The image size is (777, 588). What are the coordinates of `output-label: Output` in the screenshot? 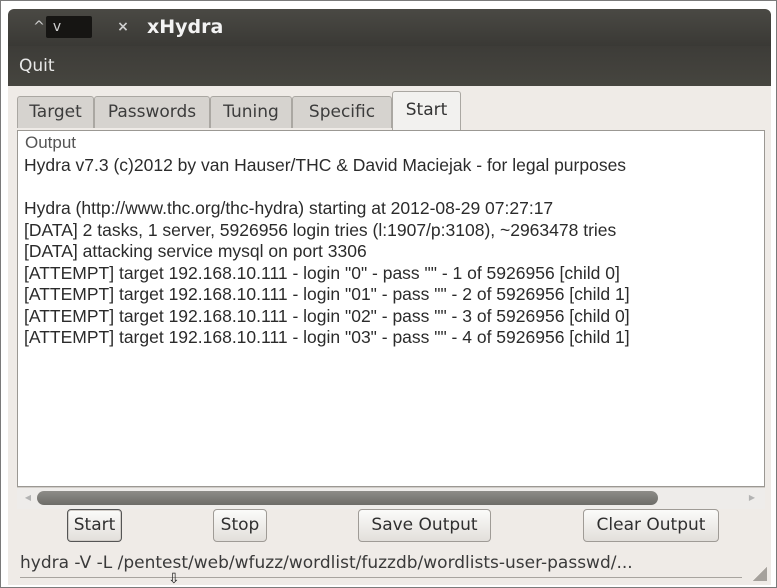 It's located at (51, 143).